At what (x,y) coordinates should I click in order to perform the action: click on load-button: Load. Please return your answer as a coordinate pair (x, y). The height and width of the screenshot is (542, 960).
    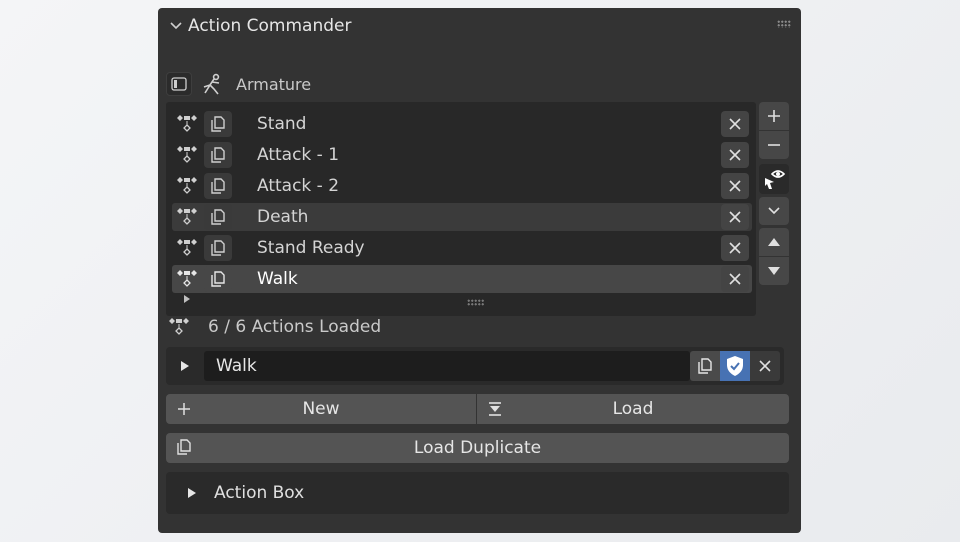
    Looking at the image, I should click on (633, 409).